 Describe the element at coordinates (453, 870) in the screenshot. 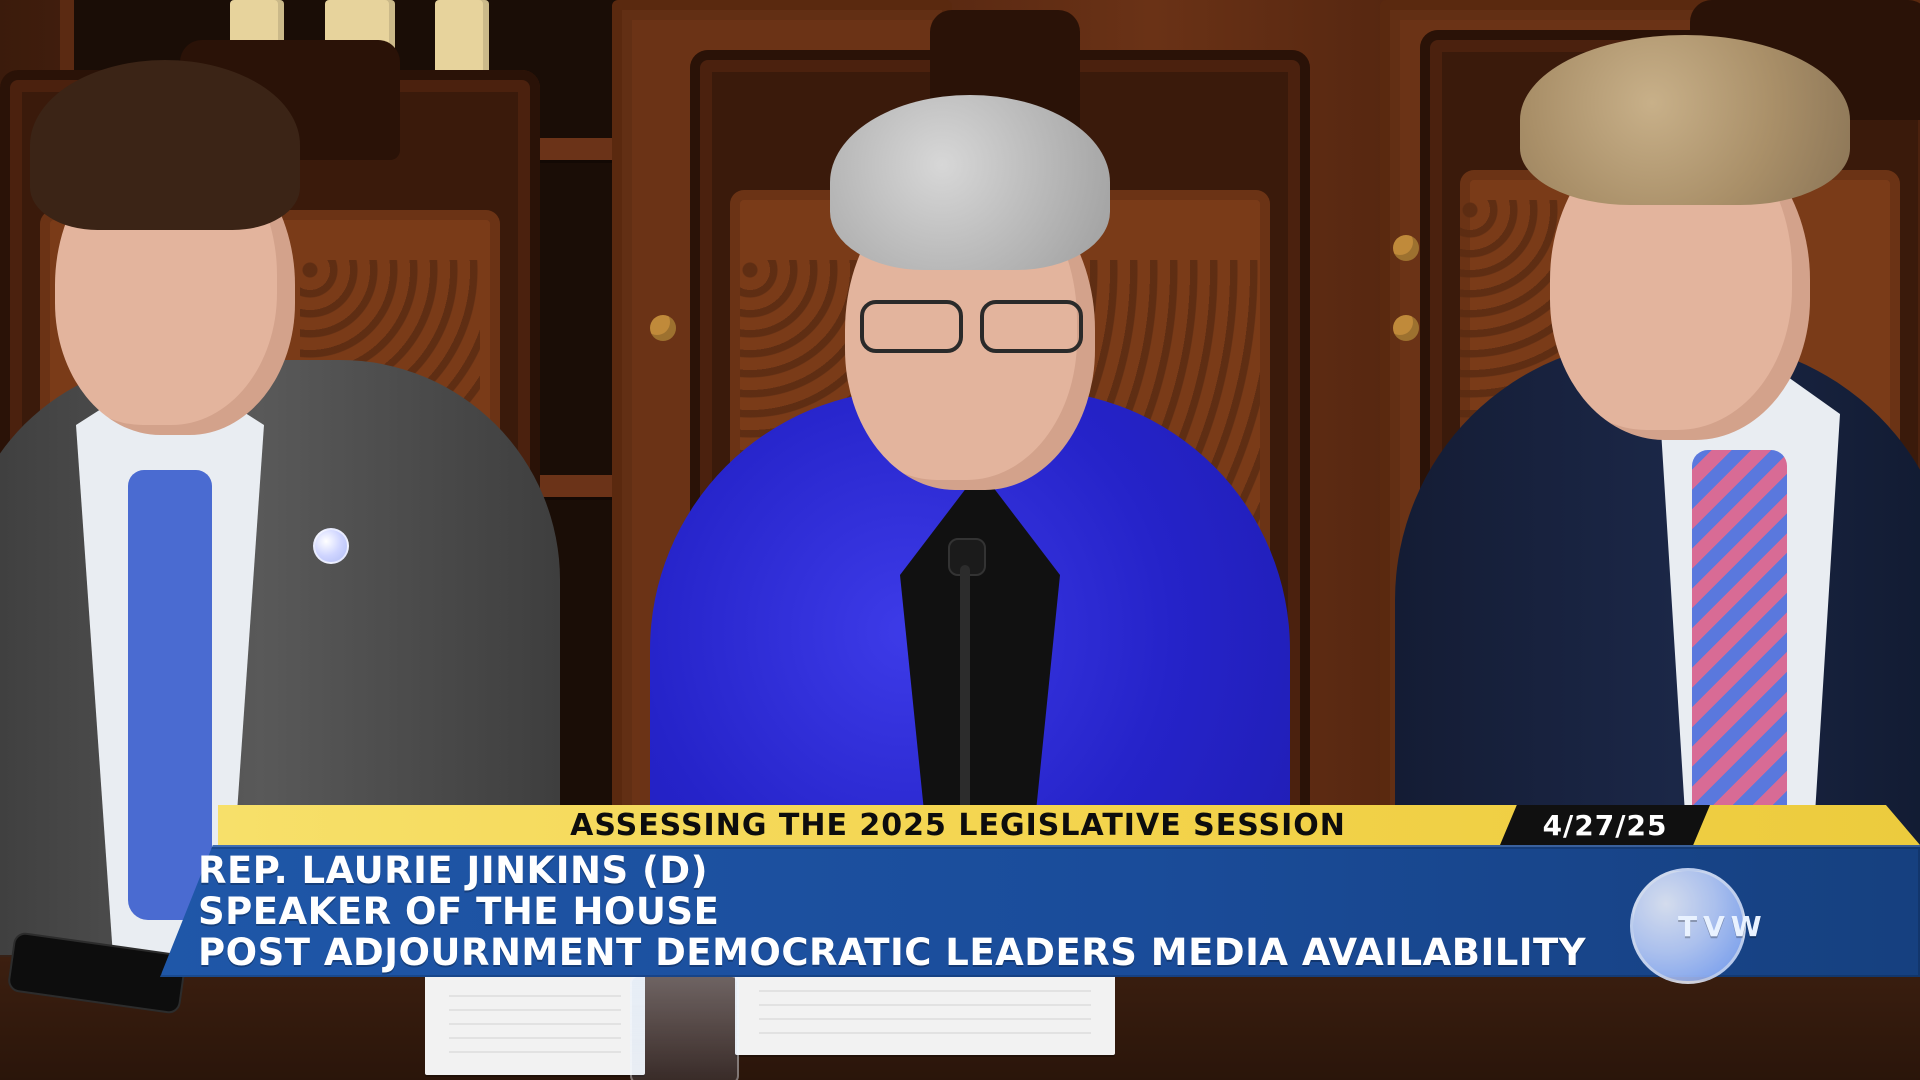

I see `speaker-name-line: REP. LAURIE JINKINS (D)` at that location.